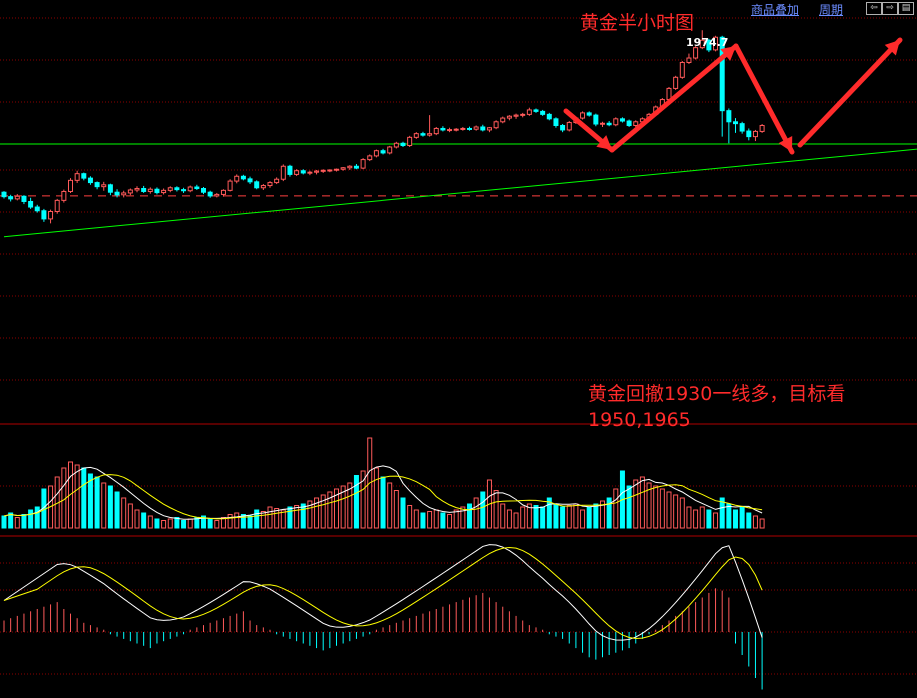  What do you see at coordinates (890, 8) in the screenshot?
I see `arrow-right-icon: ⇨` at bounding box center [890, 8].